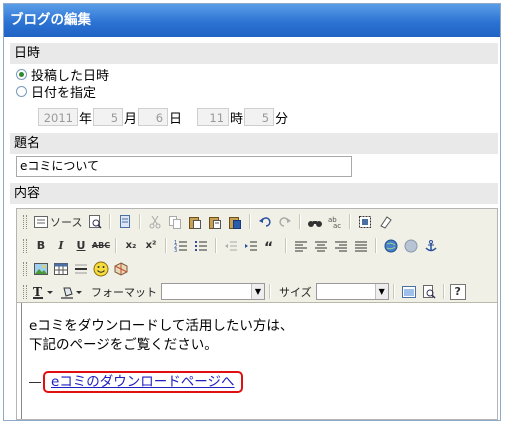  What do you see at coordinates (61, 269) in the screenshot?
I see `table-button` at bounding box center [61, 269].